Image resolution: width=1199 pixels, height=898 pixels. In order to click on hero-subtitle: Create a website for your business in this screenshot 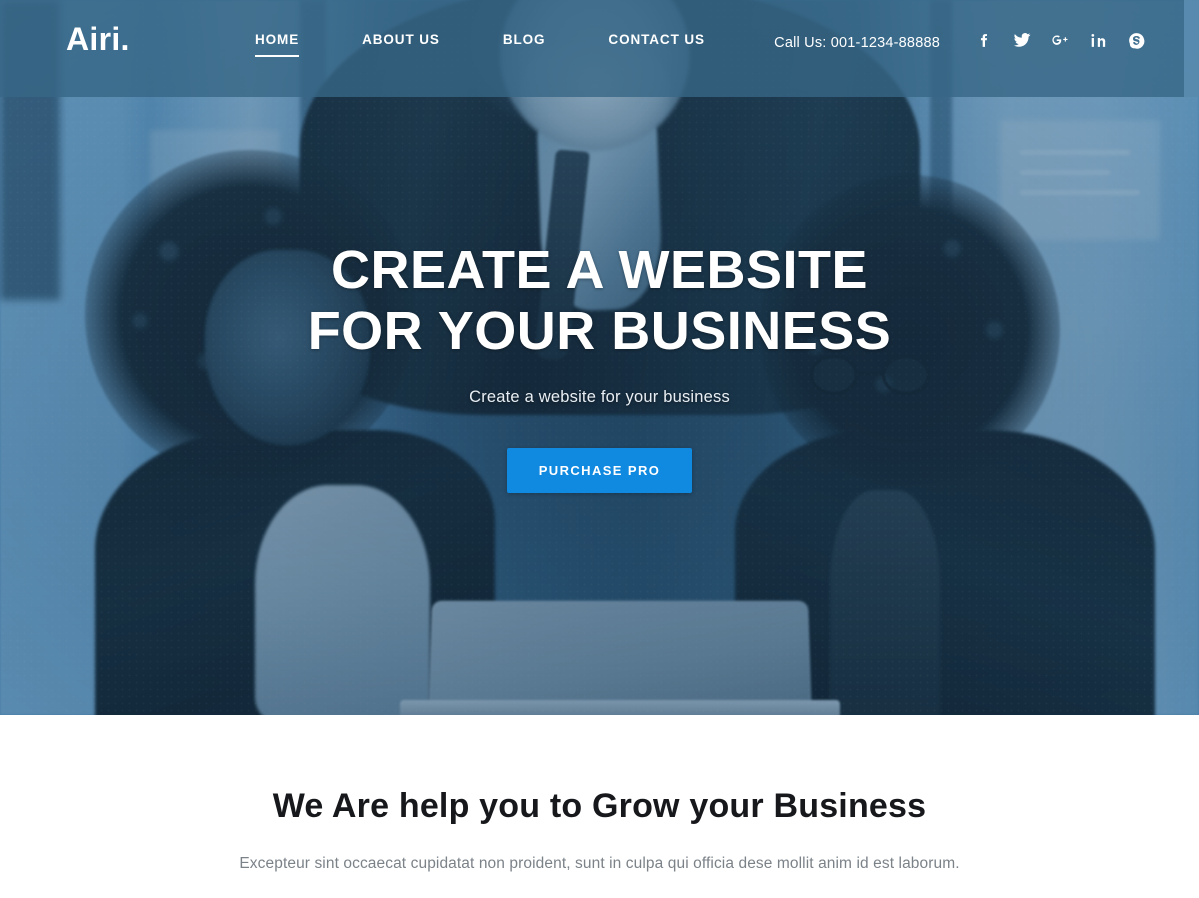, I will do `click(599, 396)`.